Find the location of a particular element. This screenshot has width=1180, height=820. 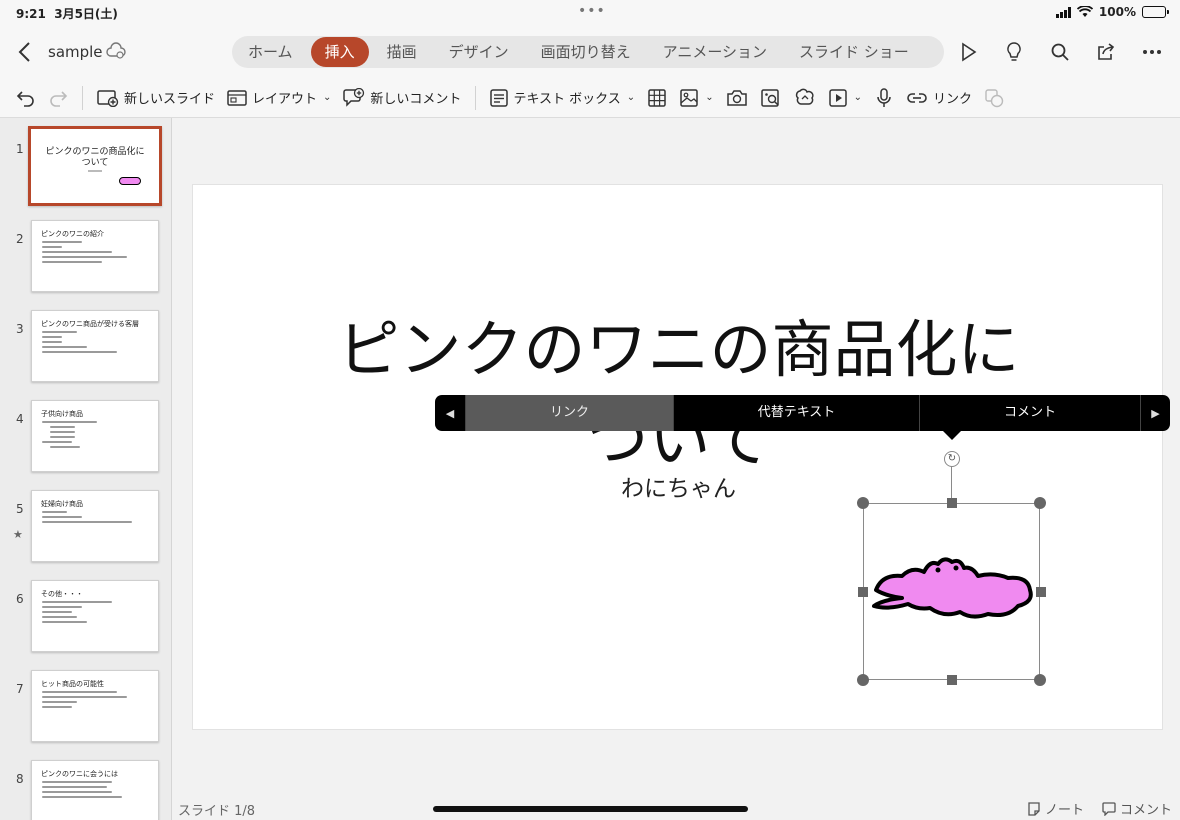

text-box-icon is located at coordinates (499, 97).